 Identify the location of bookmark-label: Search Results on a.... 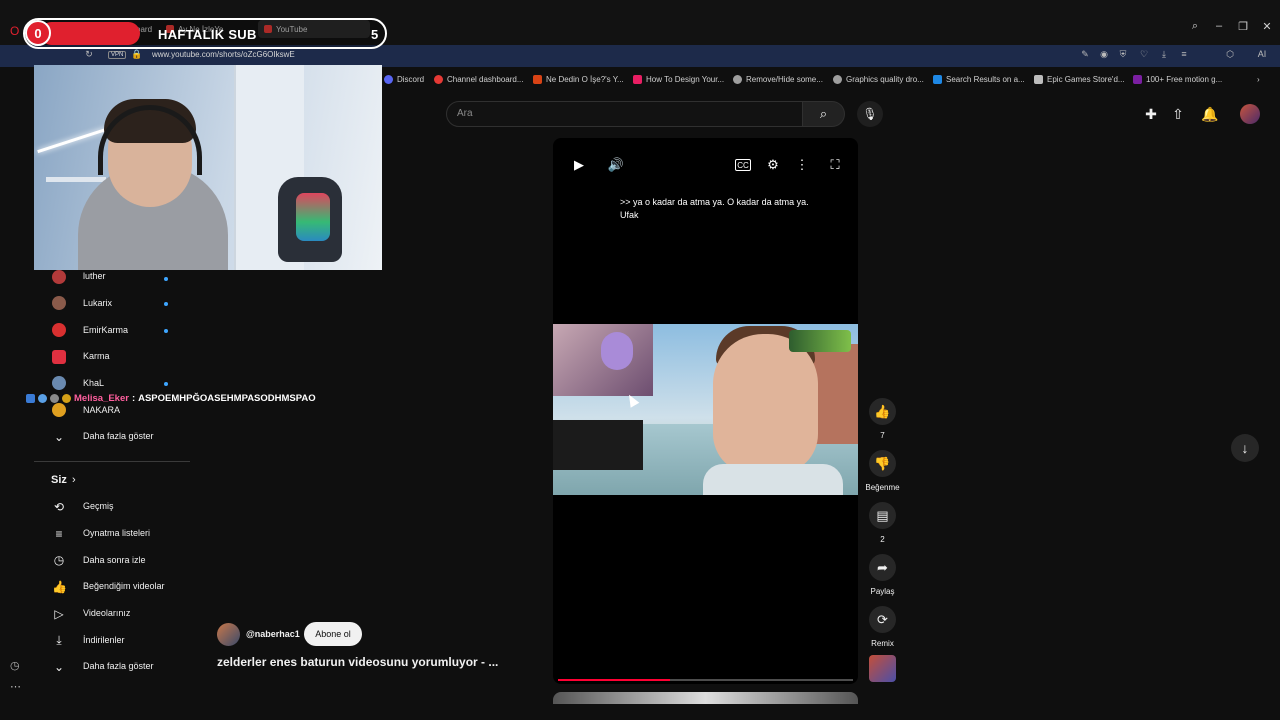
(985, 79).